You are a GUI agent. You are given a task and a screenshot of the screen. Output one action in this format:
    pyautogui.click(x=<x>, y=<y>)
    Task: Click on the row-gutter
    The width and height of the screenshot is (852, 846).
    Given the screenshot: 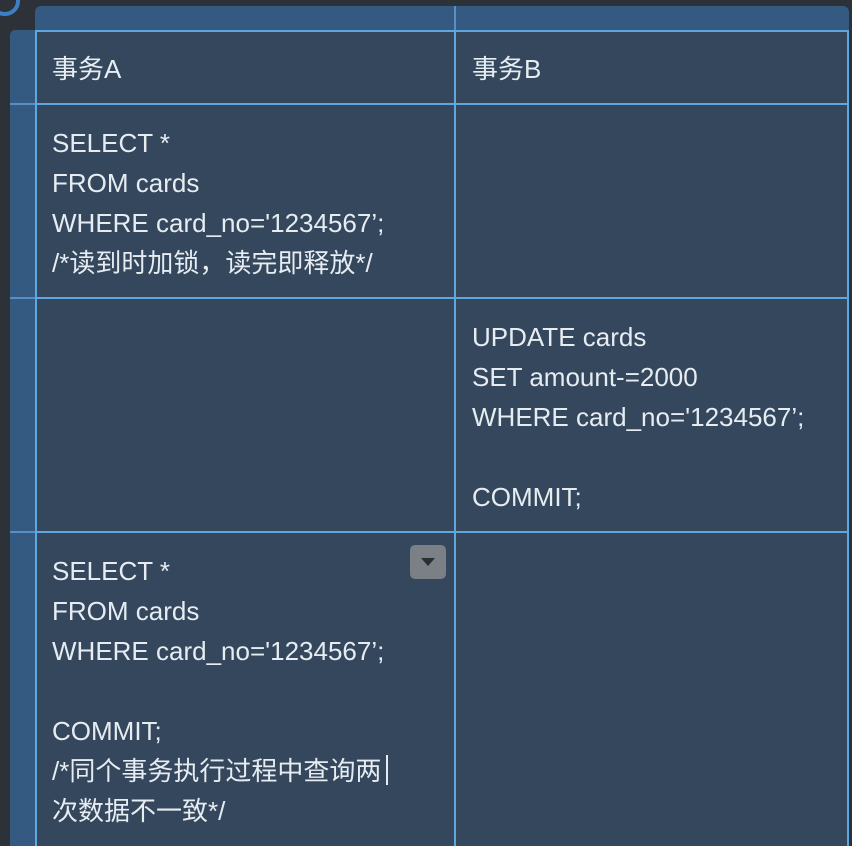 What is the action you would take?
    pyautogui.click(x=22, y=438)
    